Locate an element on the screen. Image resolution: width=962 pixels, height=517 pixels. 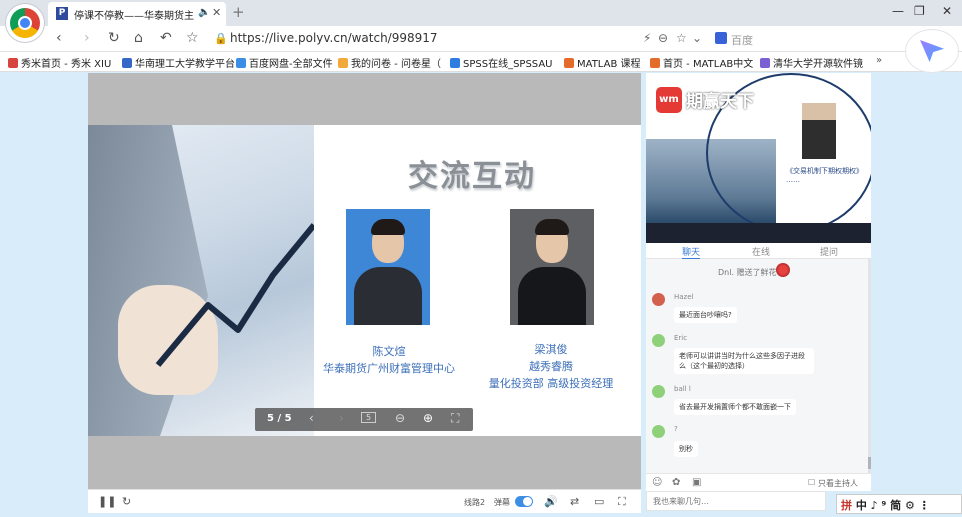
page-indicator: 5 / 5 is located at coordinates (279, 418).